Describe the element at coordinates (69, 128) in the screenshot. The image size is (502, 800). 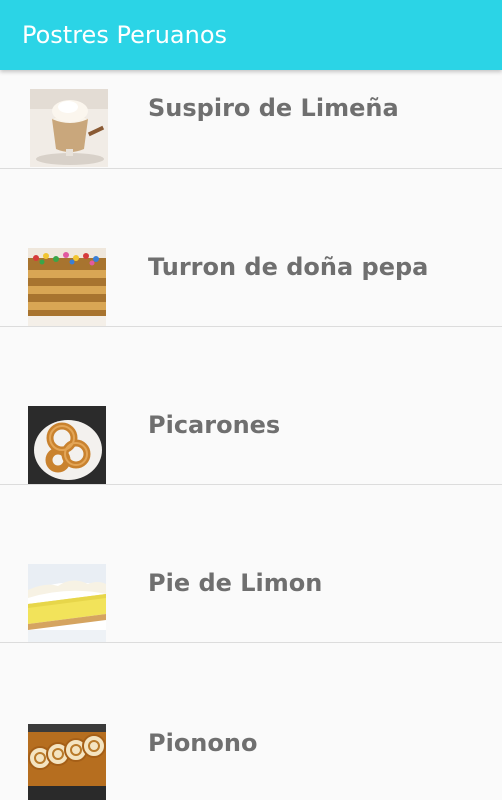
I see `suspiro-dessert-photo` at that location.